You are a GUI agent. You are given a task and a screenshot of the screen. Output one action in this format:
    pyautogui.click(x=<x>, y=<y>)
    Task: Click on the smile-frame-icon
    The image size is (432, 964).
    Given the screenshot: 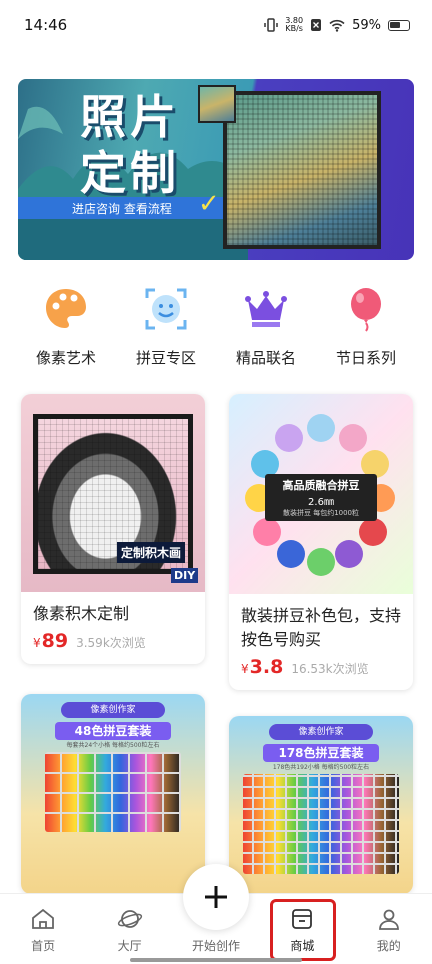 What is the action you would take?
    pyautogui.click(x=166, y=309)
    